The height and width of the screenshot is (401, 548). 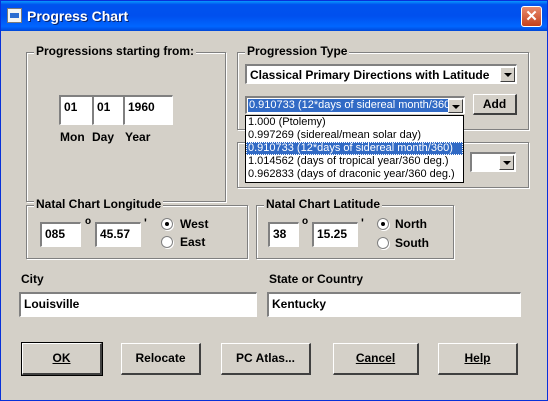 What do you see at coordinates (316, 279) in the screenshot?
I see `state-label: State or Country` at bounding box center [316, 279].